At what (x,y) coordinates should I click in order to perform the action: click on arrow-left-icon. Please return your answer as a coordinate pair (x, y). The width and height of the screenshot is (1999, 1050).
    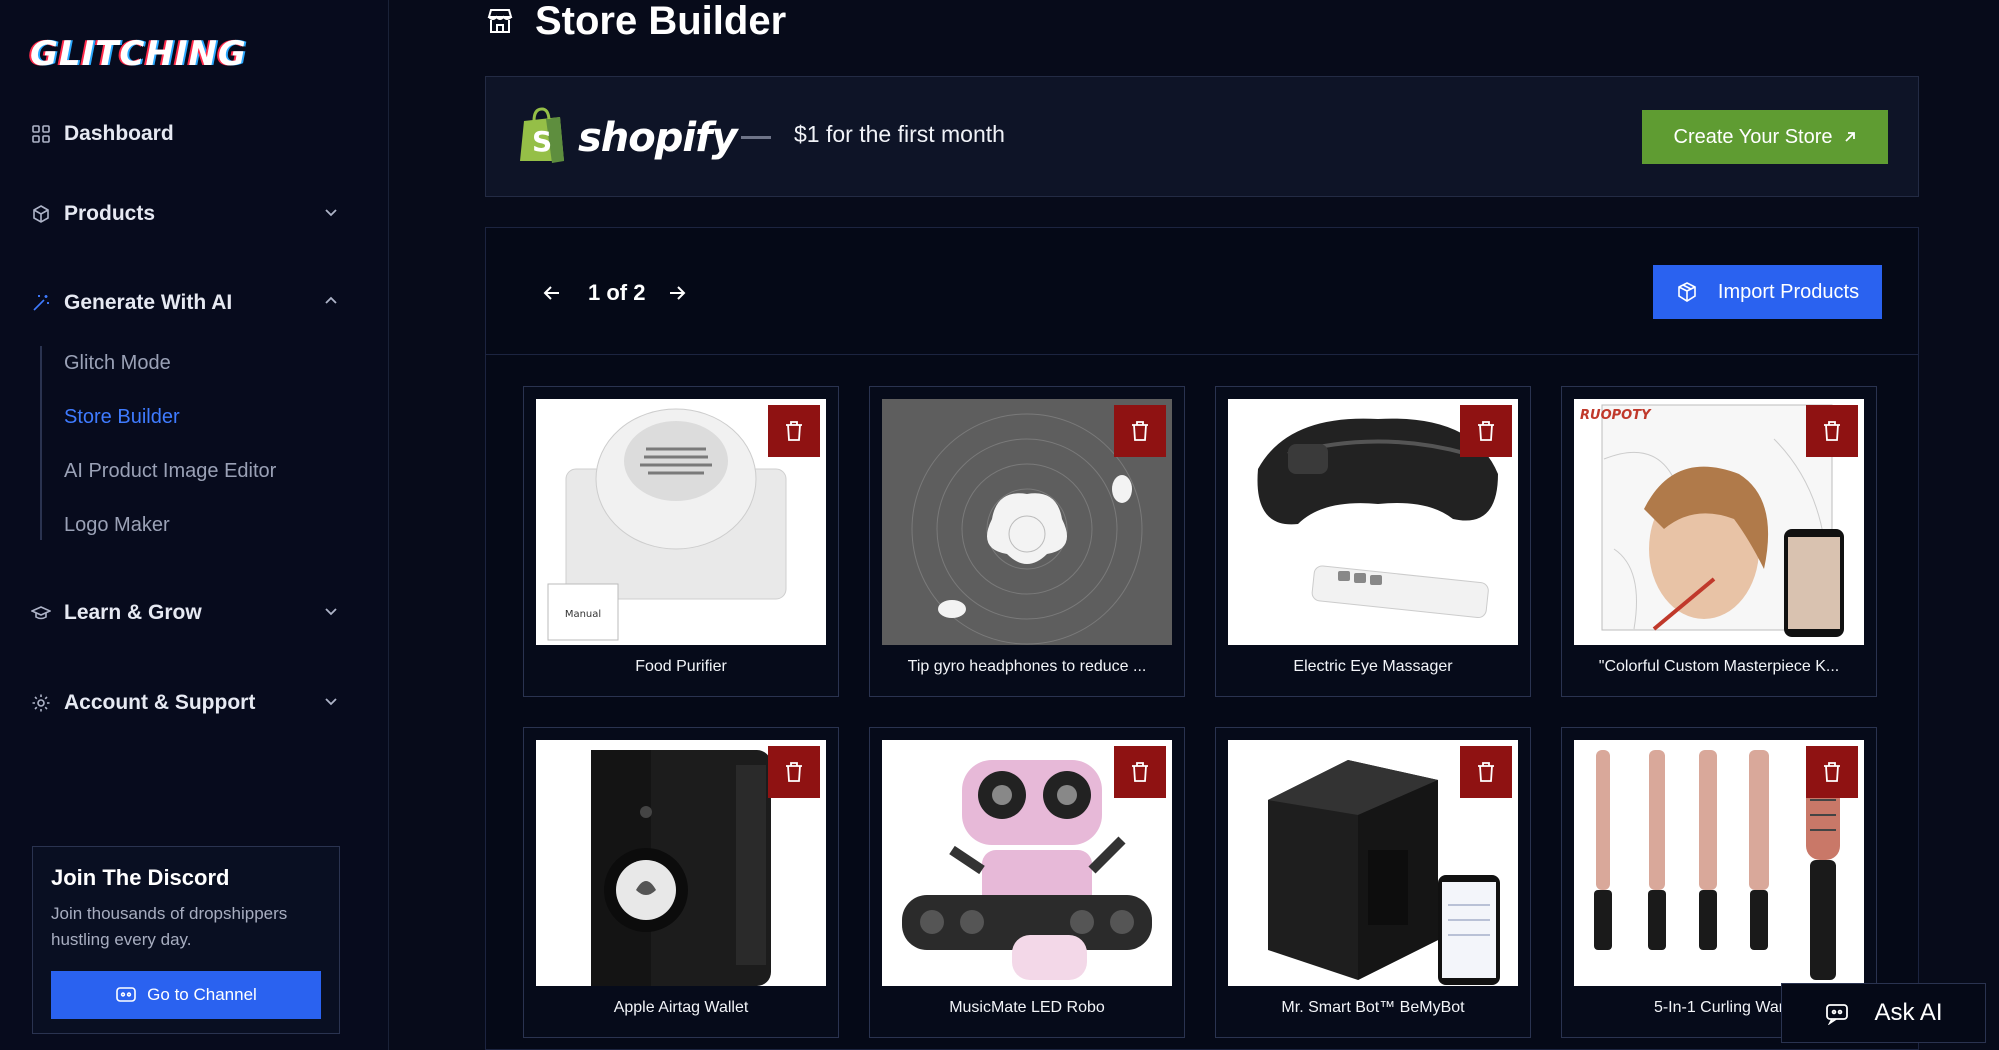
    Looking at the image, I should click on (552, 293).